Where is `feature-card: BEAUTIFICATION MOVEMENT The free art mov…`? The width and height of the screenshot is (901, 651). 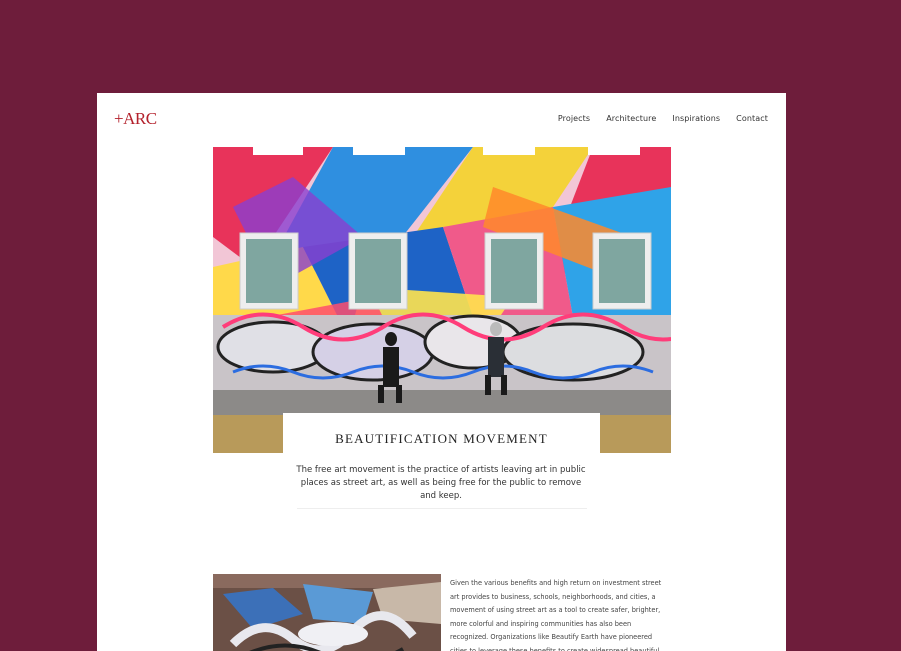 feature-card: BEAUTIFICATION MOVEMENT The free art mov… is located at coordinates (441, 462).